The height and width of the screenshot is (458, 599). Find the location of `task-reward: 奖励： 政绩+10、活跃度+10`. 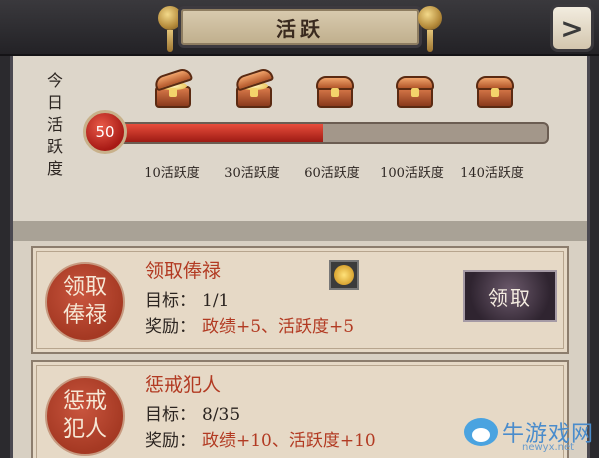

task-reward: 奖励： 政绩+10、活跃度+10 is located at coordinates (260, 438).